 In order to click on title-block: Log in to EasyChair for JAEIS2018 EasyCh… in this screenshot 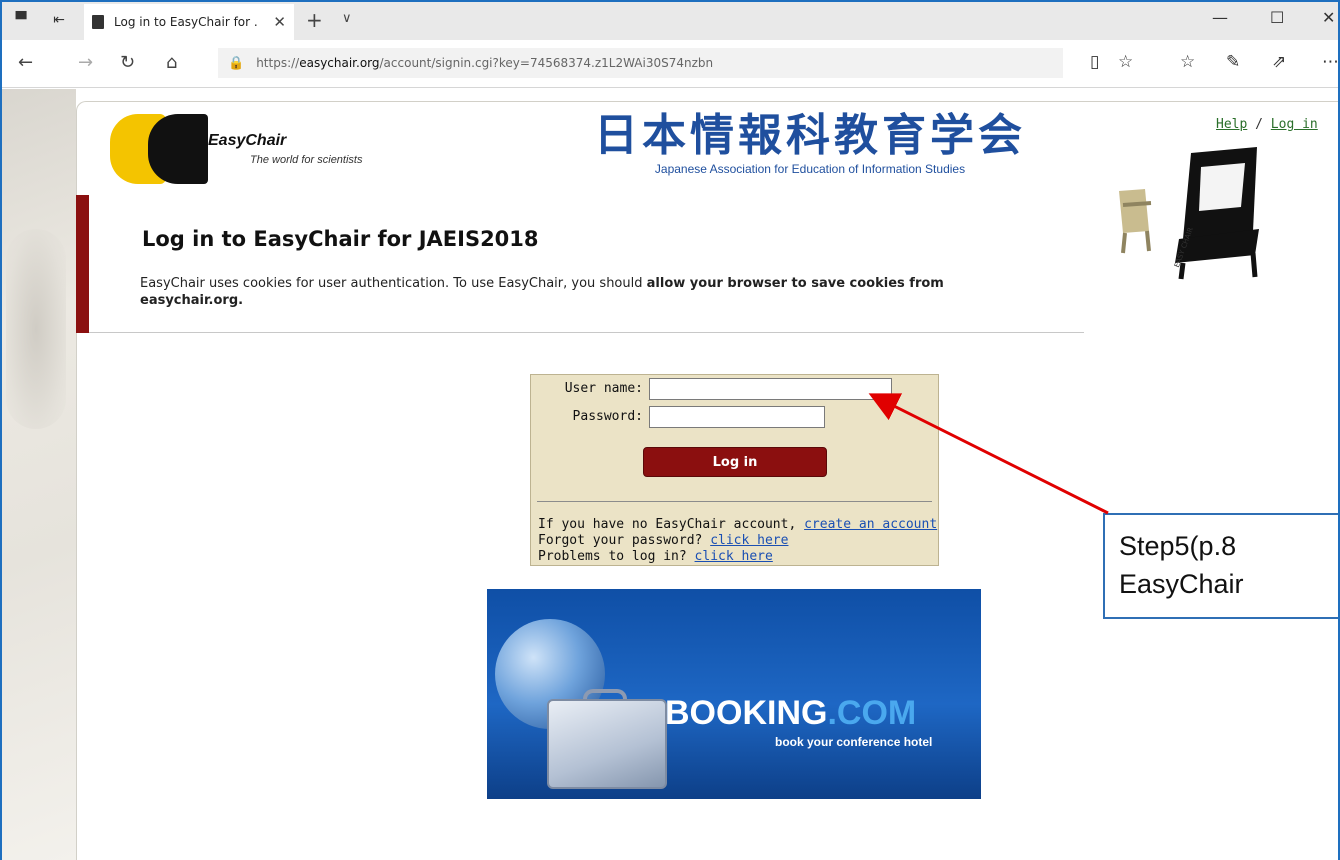, I will do `click(580, 264)`.